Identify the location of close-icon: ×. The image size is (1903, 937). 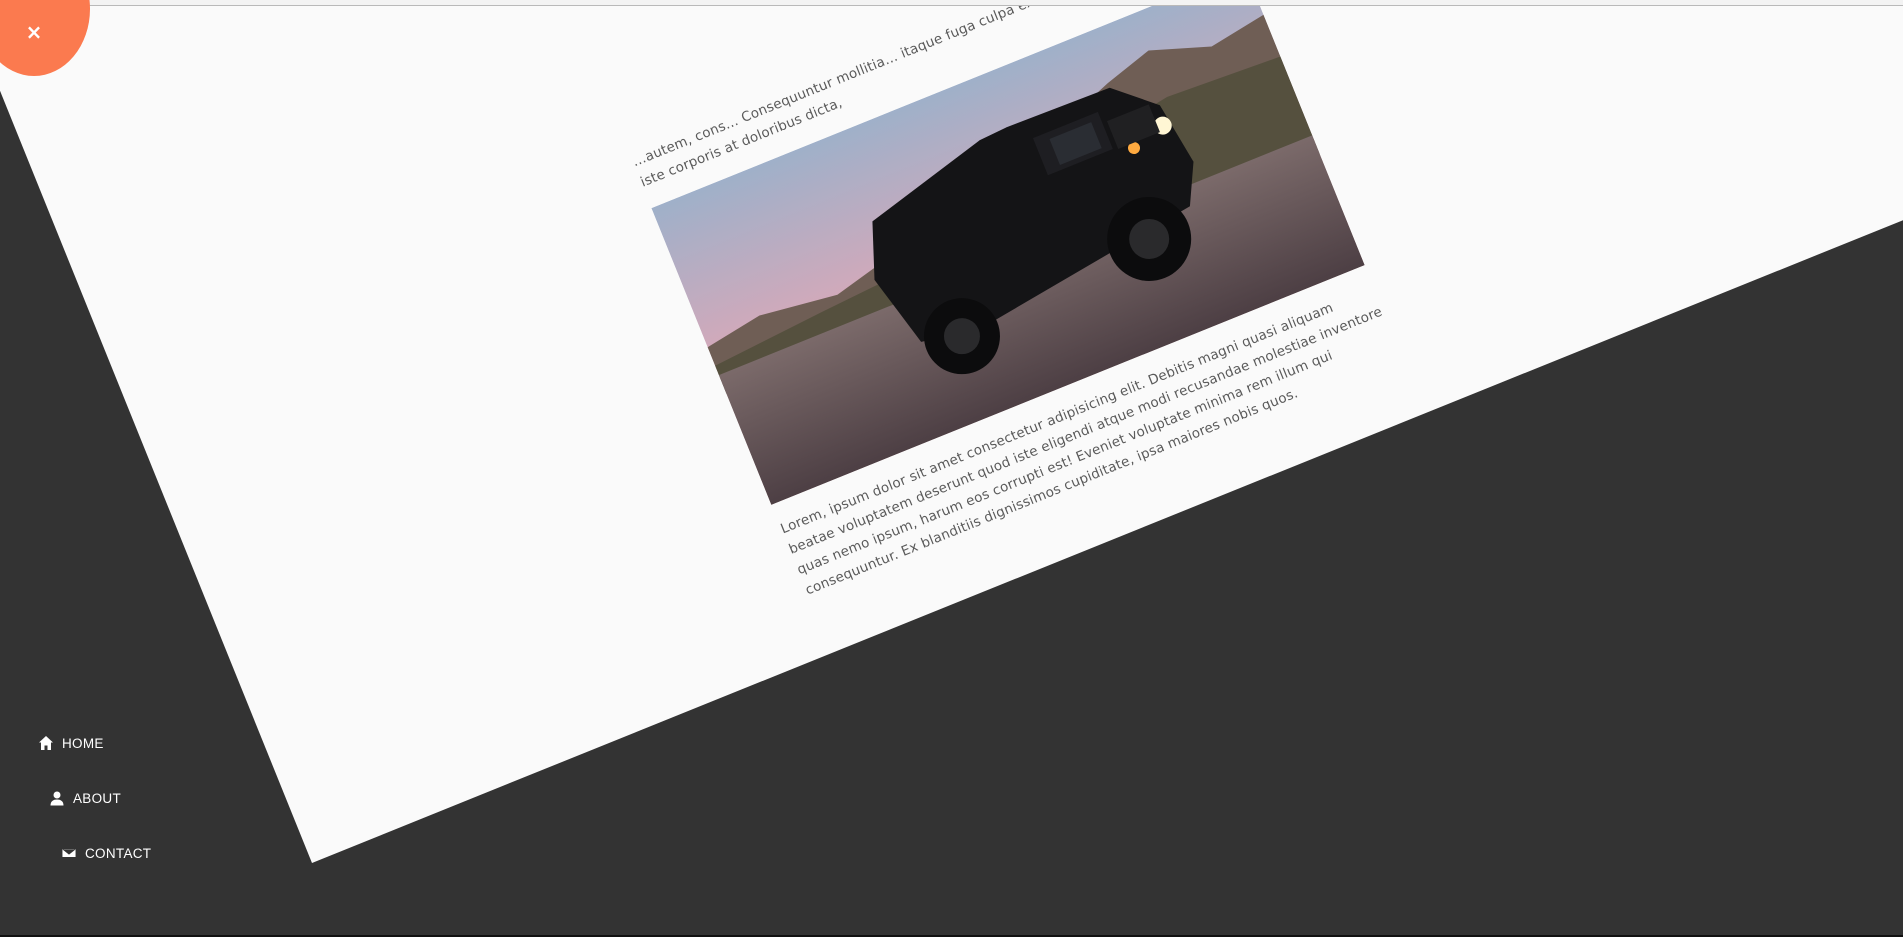
(34, 32).